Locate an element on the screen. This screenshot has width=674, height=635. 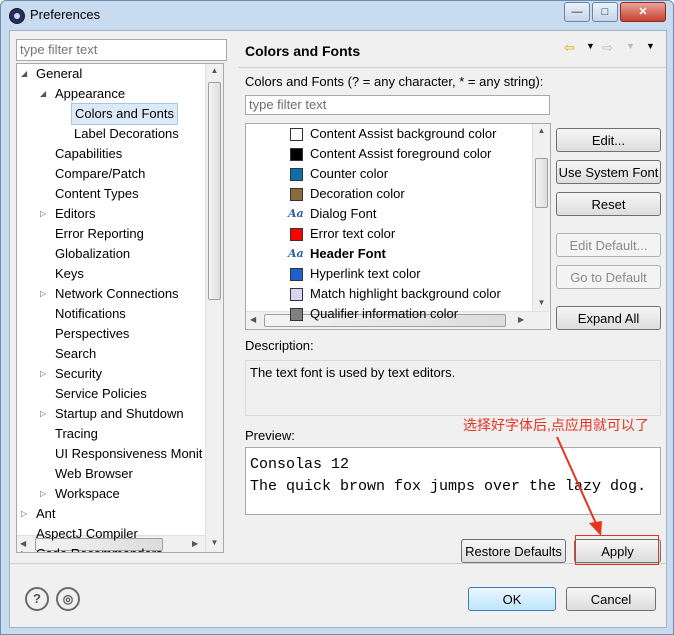
back-menu-chevron-icon: ▼ is located at coordinates (590, 46).